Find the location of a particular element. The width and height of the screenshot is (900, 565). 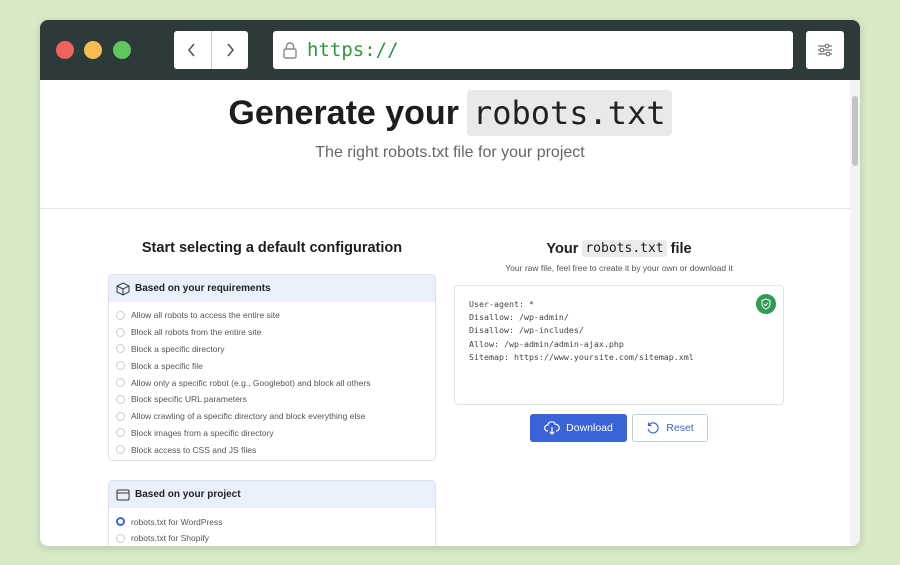

sliders-icon is located at coordinates (825, 50).